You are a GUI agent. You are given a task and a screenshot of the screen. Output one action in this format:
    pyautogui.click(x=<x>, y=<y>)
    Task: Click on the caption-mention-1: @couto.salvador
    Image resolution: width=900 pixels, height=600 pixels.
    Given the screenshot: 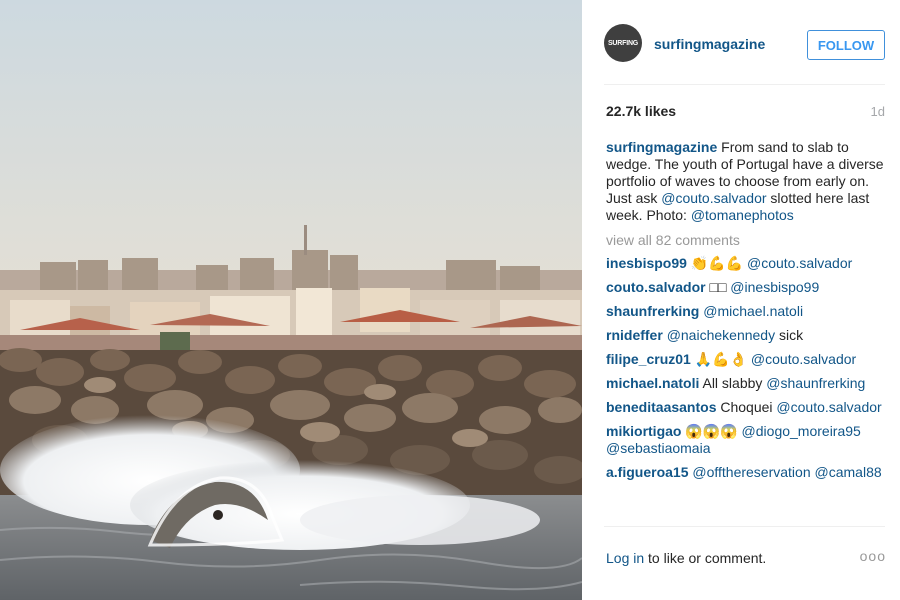 What is the action you would take?
    pyautogui.click(x=713, y=198)
    